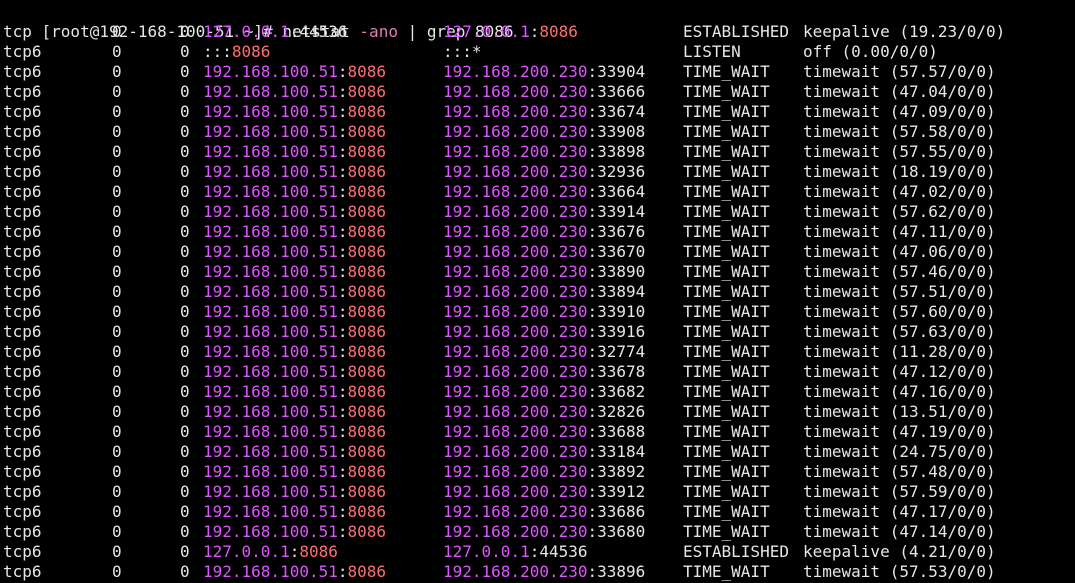 This screenshot has width=1075, height=583. I want to click on foreign-port: 33890, so click(621, 271).